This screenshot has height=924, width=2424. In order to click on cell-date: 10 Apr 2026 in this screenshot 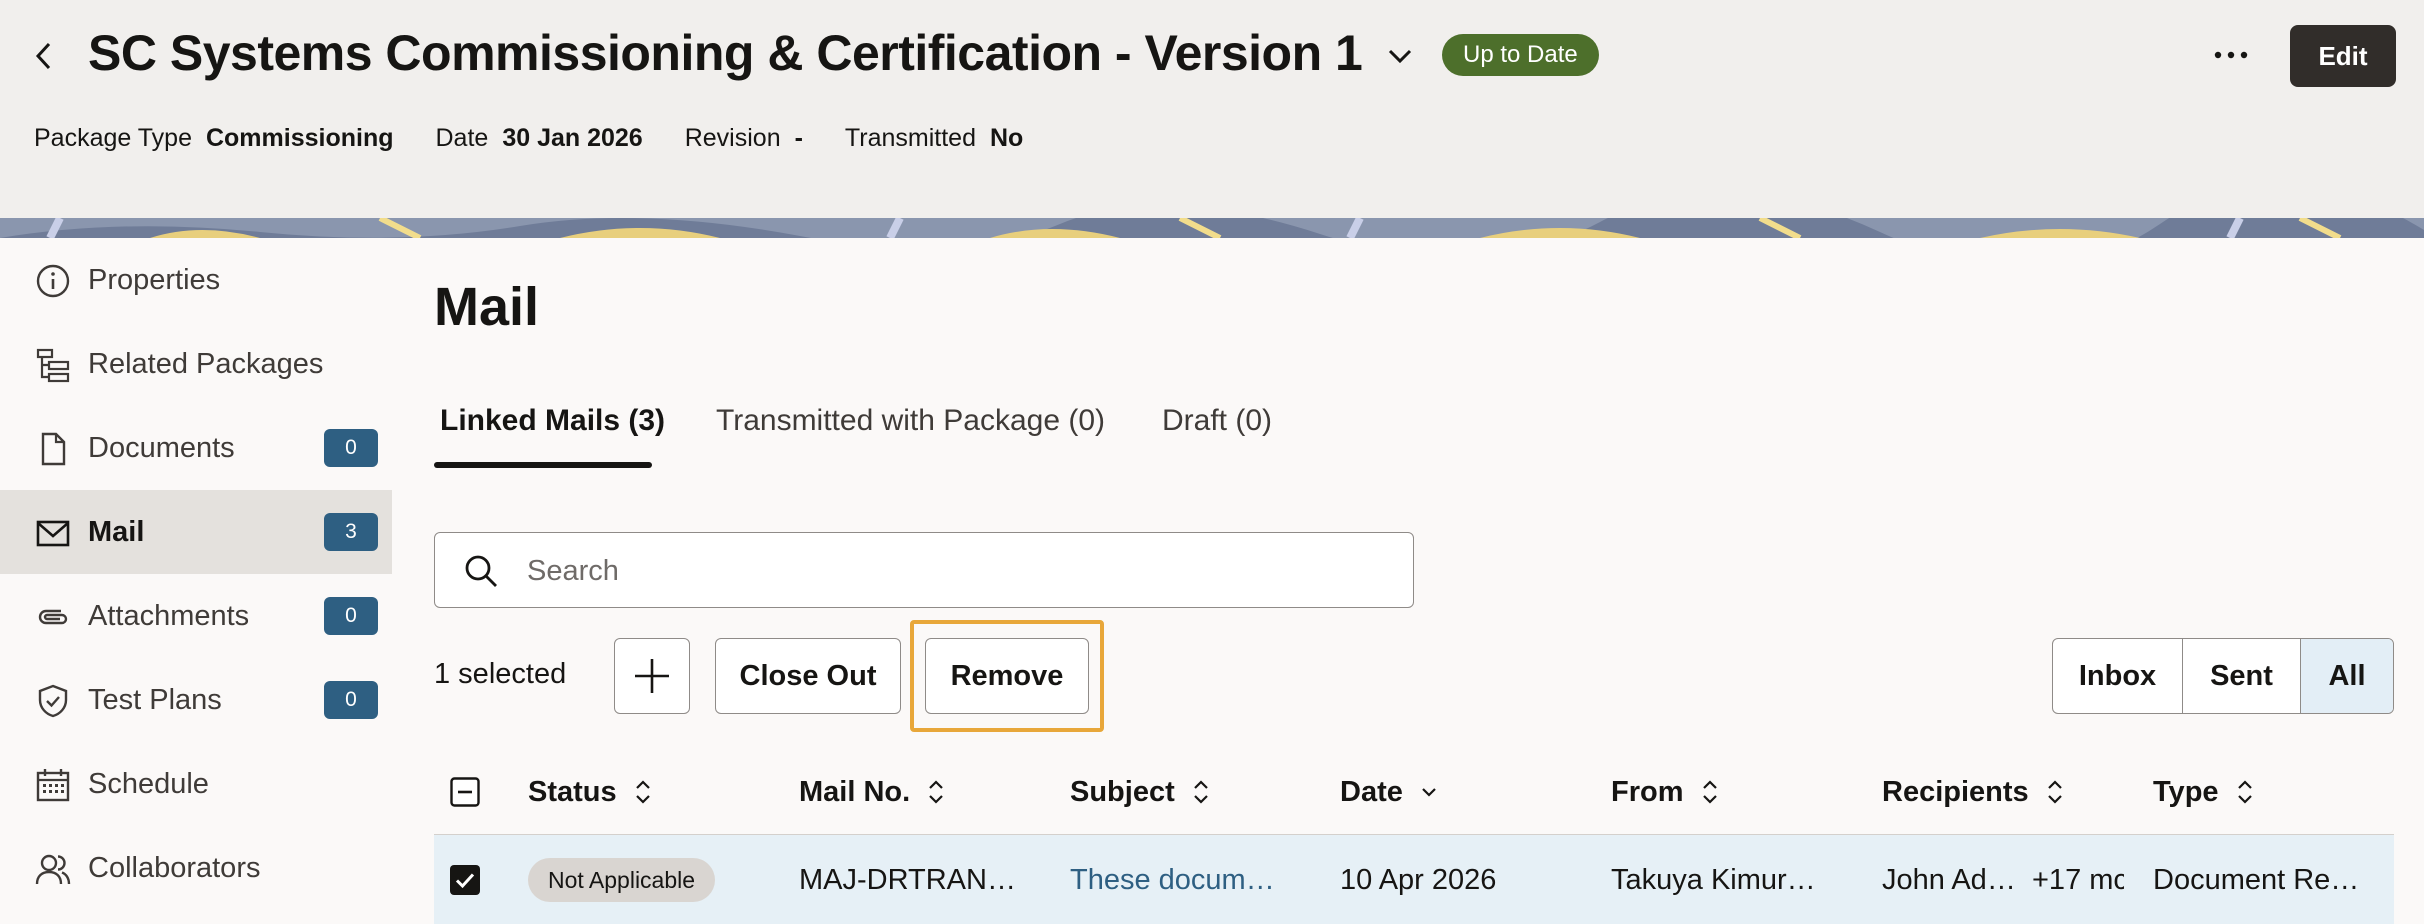, I will do `click(1418, 879)`.